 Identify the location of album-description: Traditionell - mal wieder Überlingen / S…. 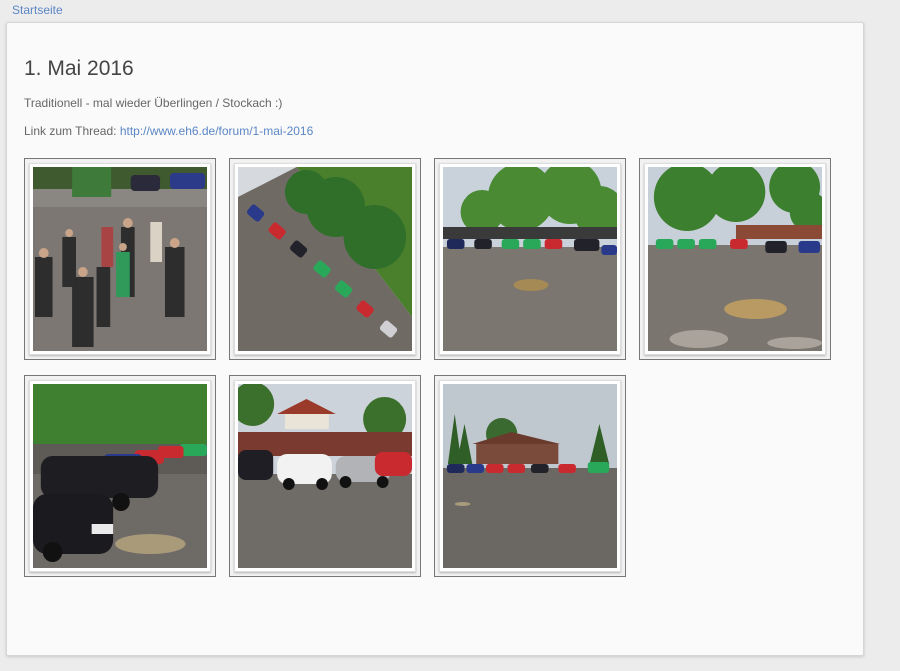
(153, 103).